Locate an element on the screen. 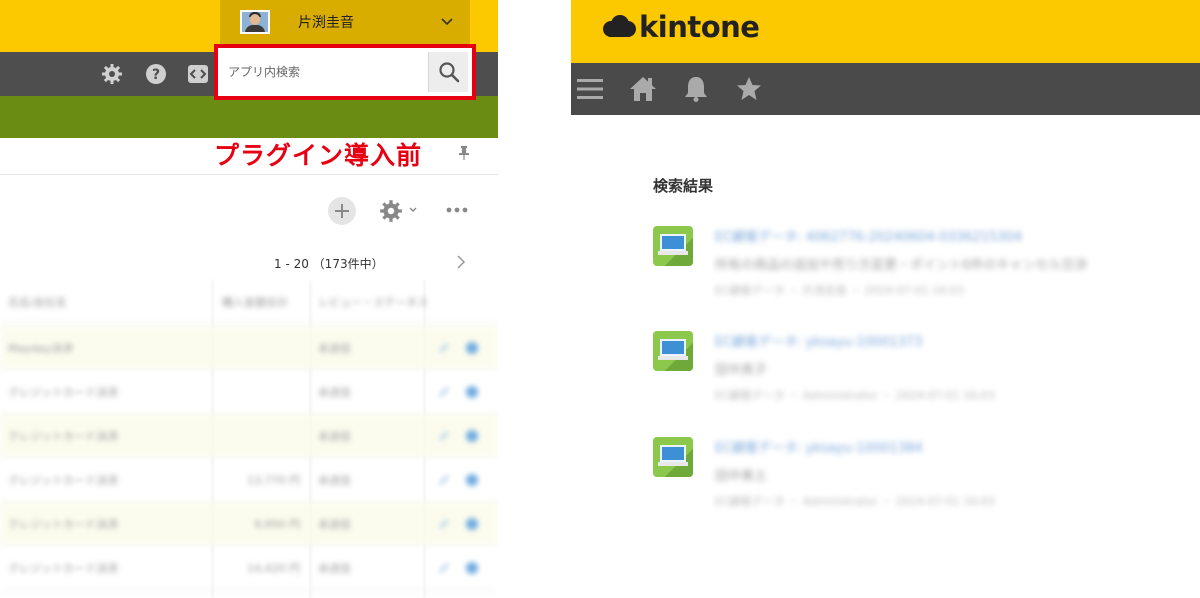 The image size is (1200, 598). pin-icon is located at coordinates (464, 153).